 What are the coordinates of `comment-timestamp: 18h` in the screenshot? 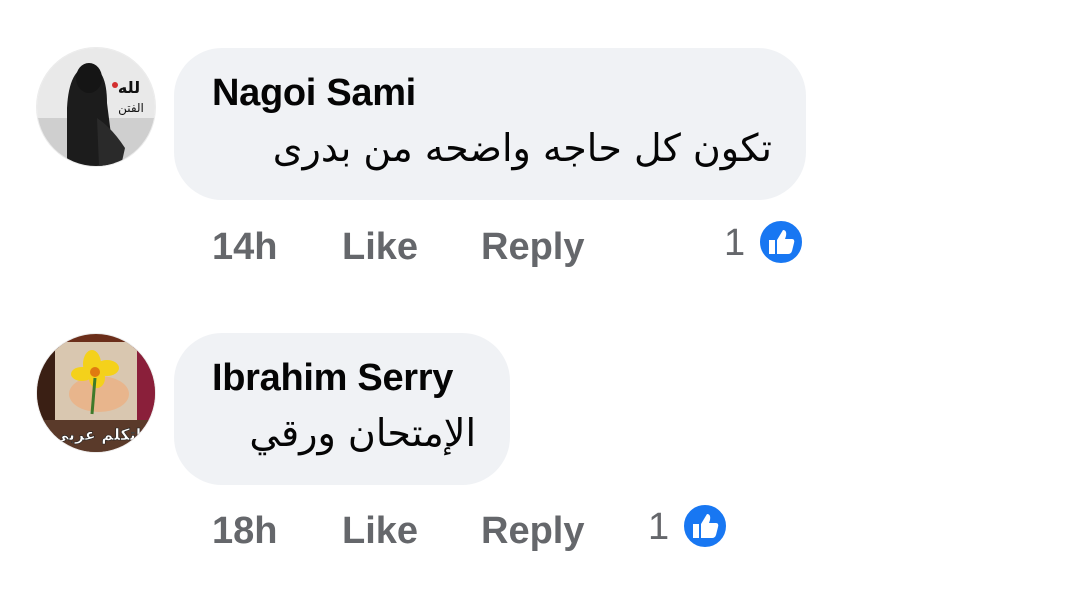 It's located at (244, 531).